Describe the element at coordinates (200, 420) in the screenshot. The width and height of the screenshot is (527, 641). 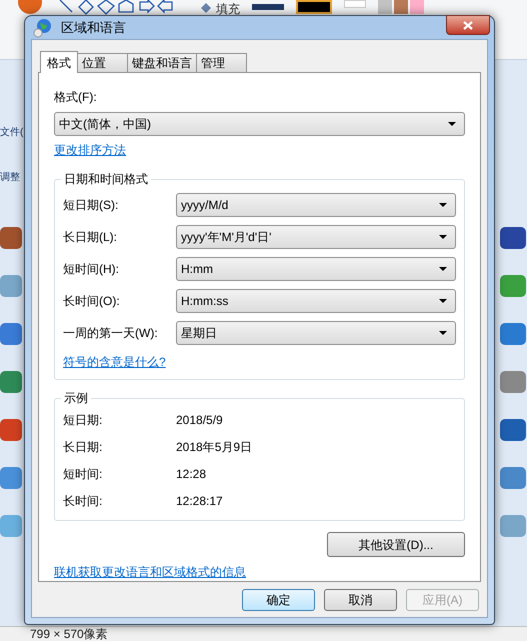
I see `example-value: 2018/5/9` at that location.